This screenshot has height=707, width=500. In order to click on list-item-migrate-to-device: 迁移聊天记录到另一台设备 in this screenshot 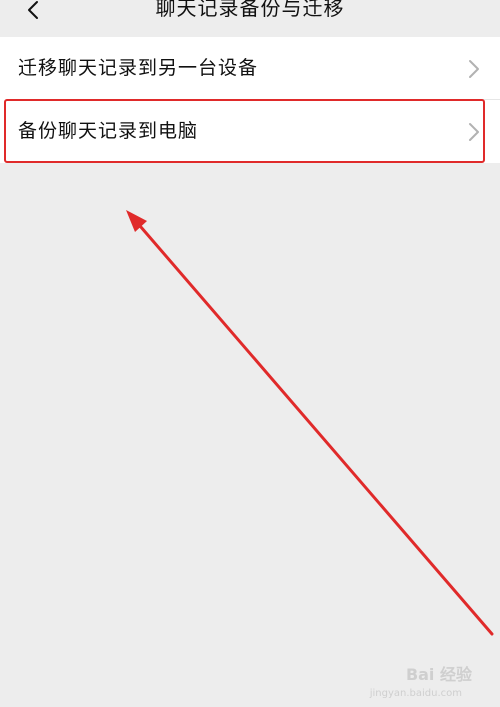, I will do `click(250, 68)`.